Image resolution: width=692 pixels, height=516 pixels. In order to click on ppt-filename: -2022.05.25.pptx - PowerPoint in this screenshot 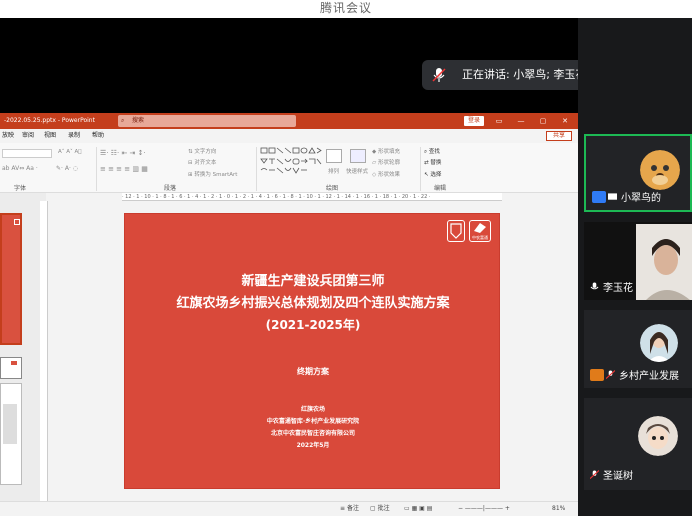, I will do `click(49, 120)`.